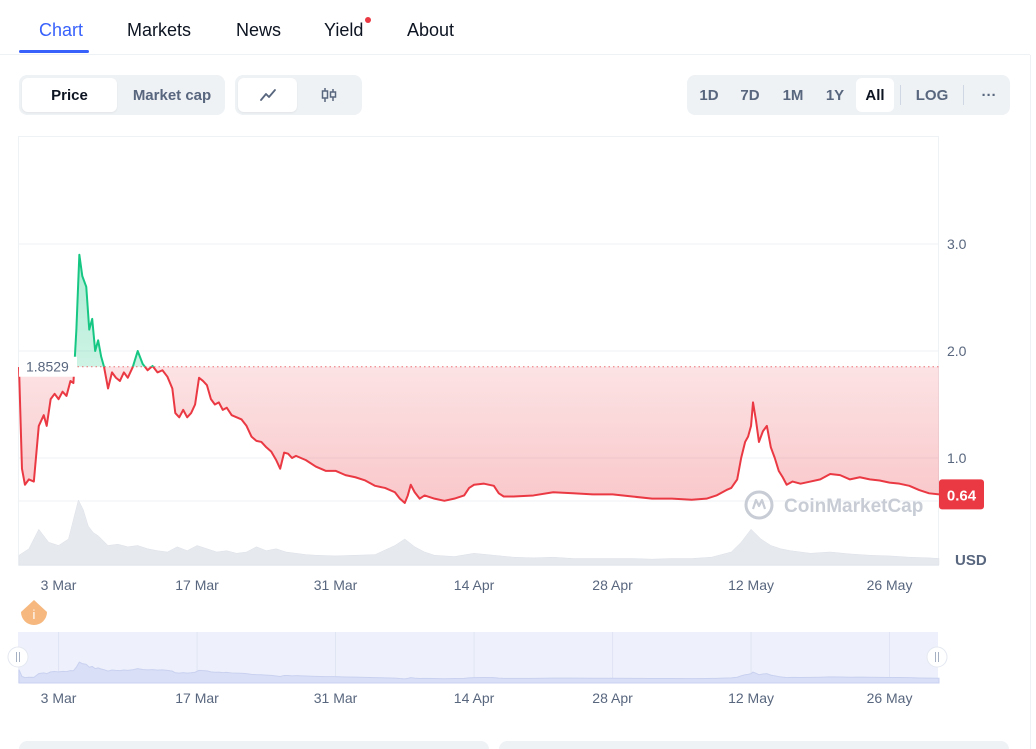 The height and width of the screenshot is (749, 1036). Describe the element at coordinates (69, 95) in the screenshot. I see `price-button: Price` at that location.